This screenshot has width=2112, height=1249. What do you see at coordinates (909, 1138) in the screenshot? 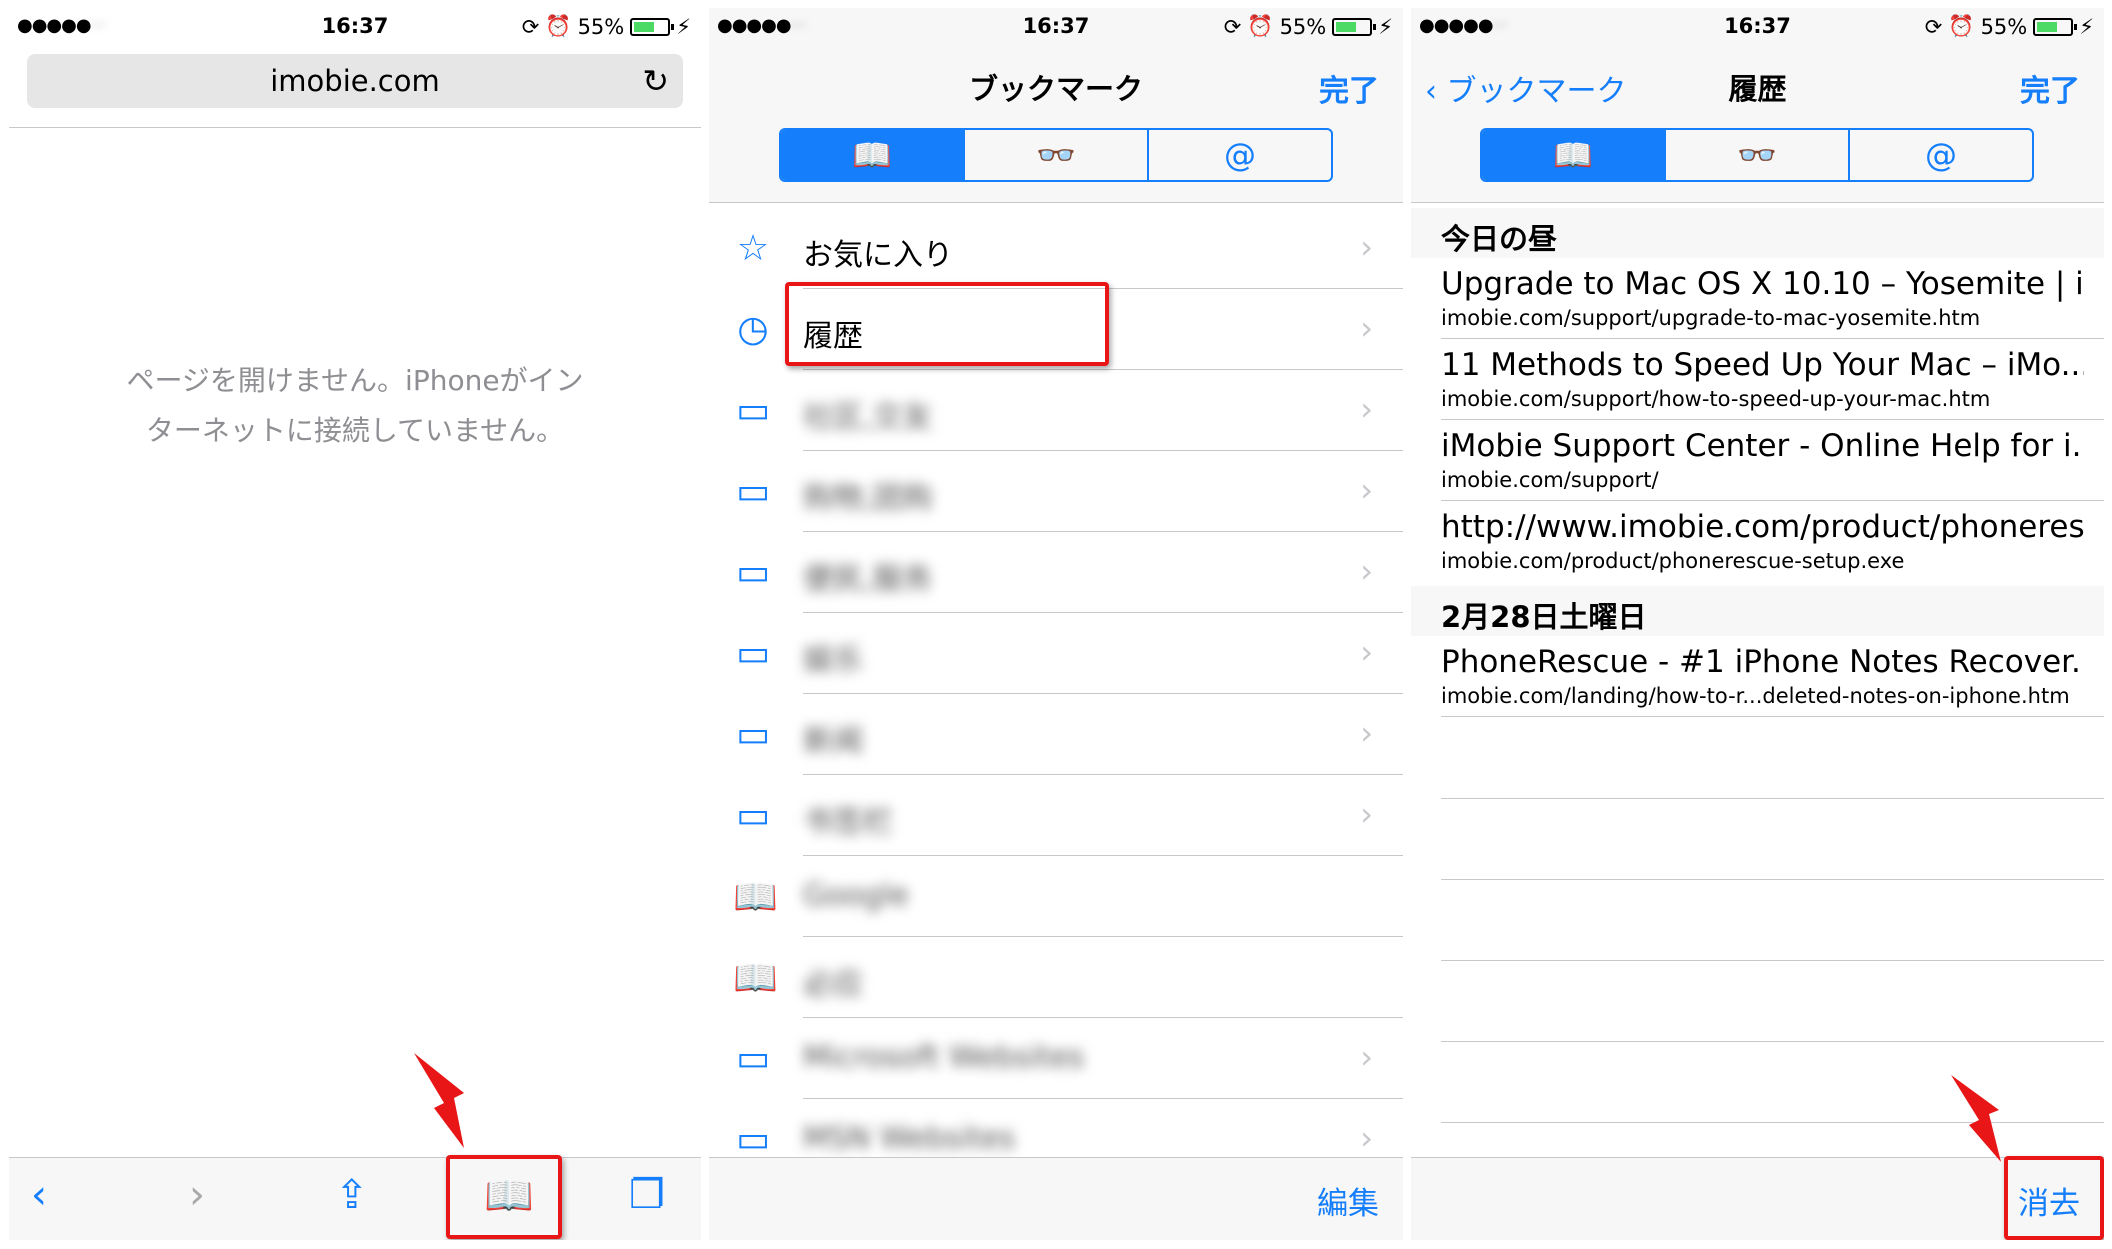
I see `list-item-label: MSN Websites` at bounding box center [909, 1138].